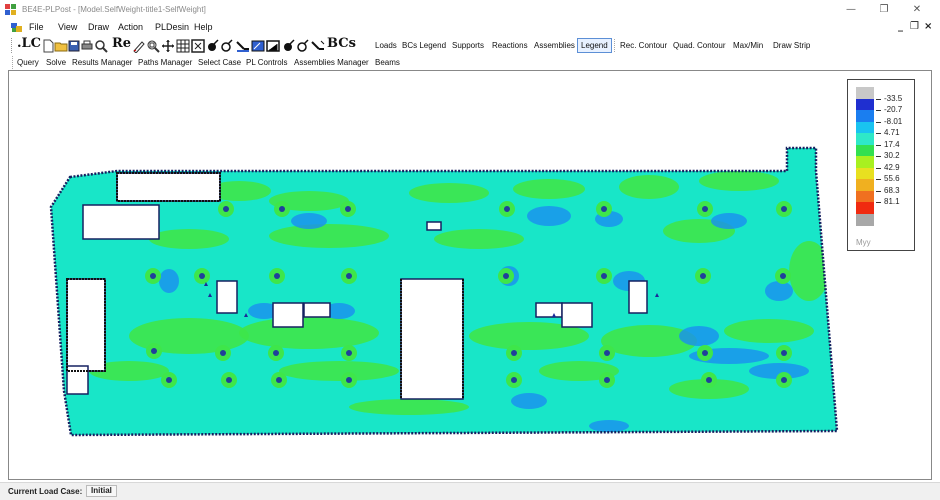 The image size is (940, 500). What do you see at coordinates (303, 46) in the screenshot?
I see `moment-2-icon` at bounding box center [303, 46].